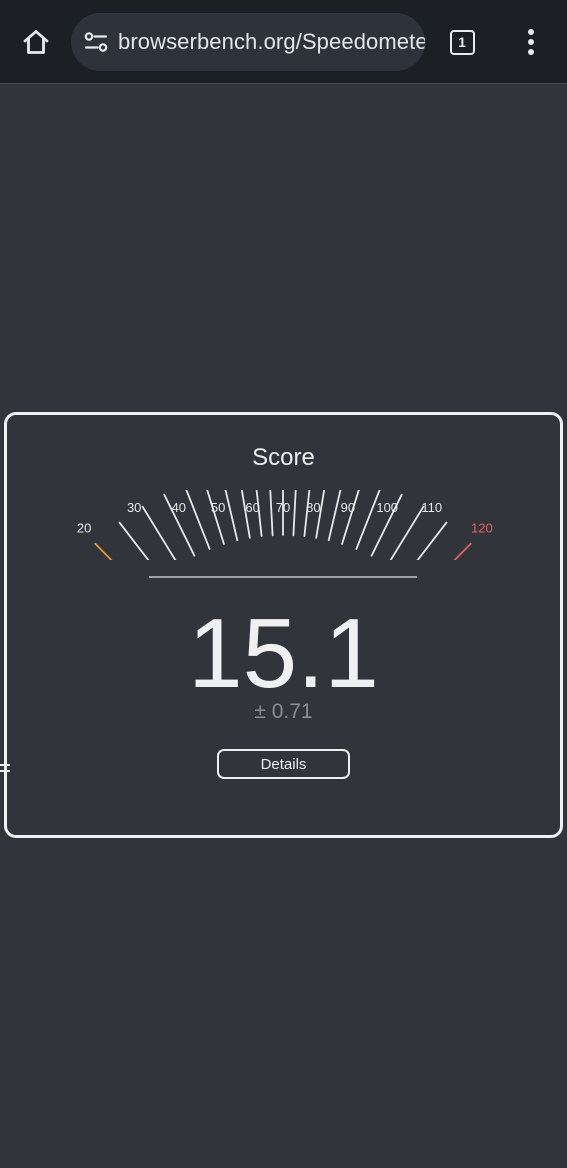 The image size is (567, 1168). I want to click on home-button, so click(36, 42).